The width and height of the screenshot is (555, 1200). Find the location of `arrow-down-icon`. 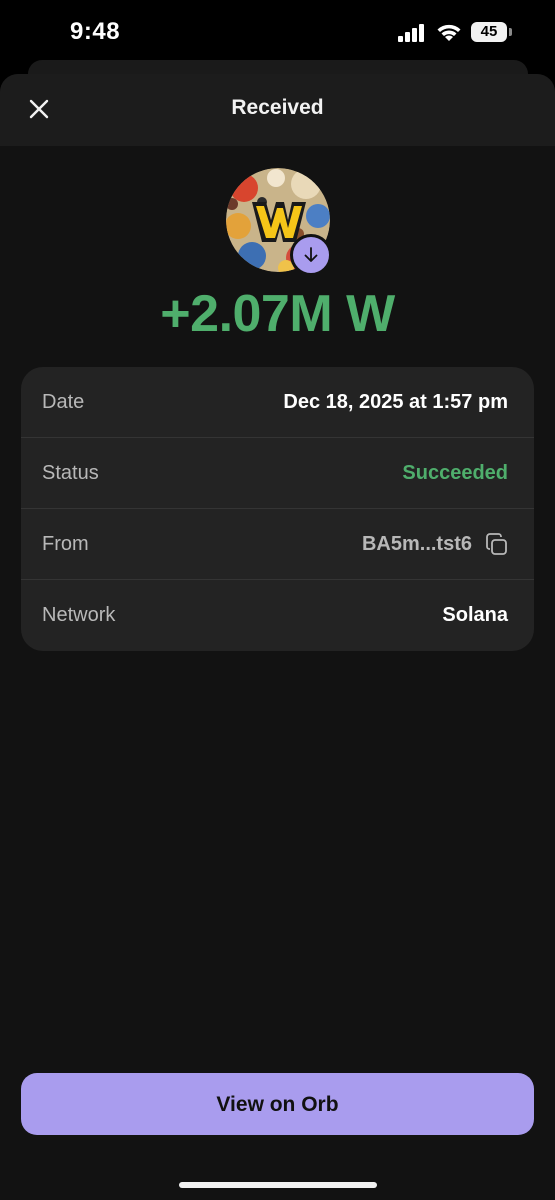

arrow-down-icon is located at coordinates (311, 254).